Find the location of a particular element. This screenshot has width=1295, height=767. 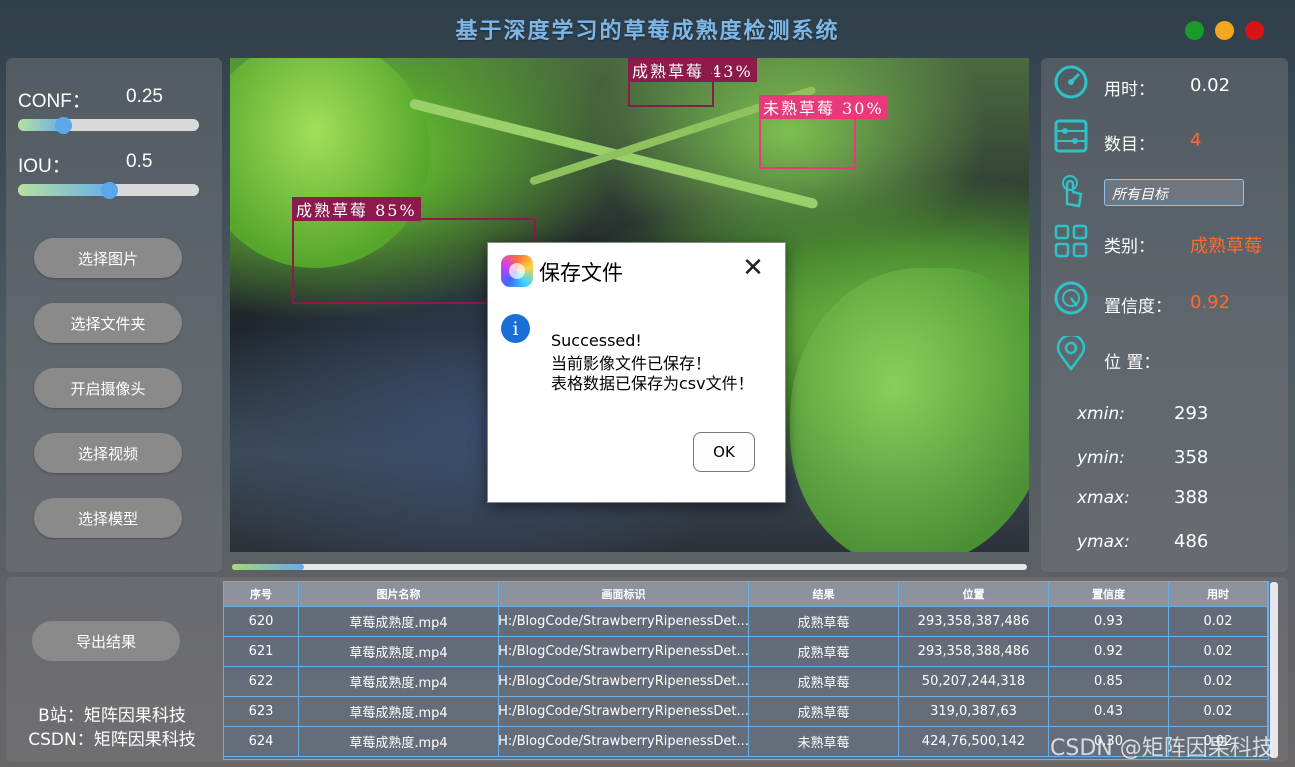

xmax-value: 388 is located at coordinates (1191, 497).